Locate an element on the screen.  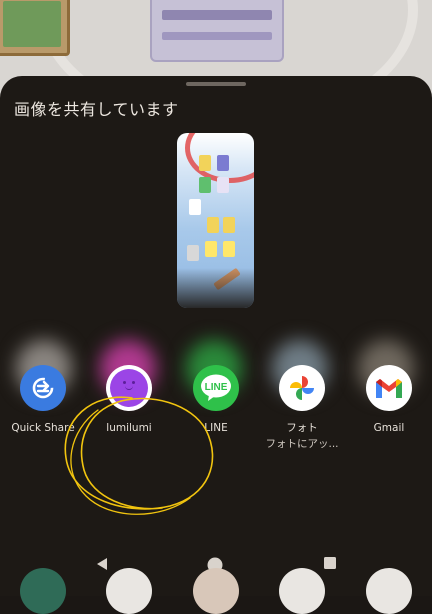
app-label: フォト is located at coordinates (302, 428).